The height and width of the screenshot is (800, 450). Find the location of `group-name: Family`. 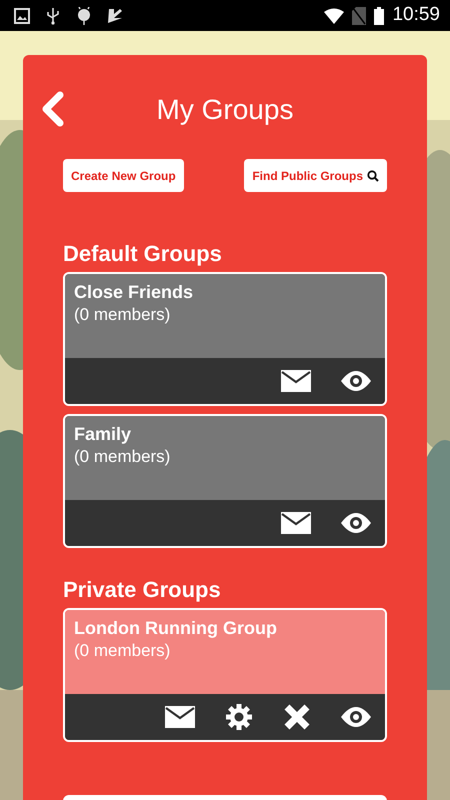

group-name: Family is located at coordinates (103, 435).